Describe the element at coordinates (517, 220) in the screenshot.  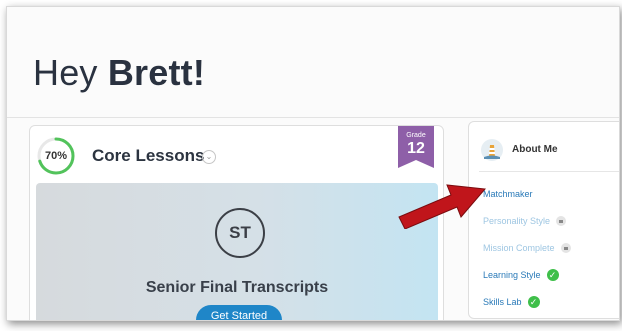
I see `about-me-item-label: Personality Style` at that location.